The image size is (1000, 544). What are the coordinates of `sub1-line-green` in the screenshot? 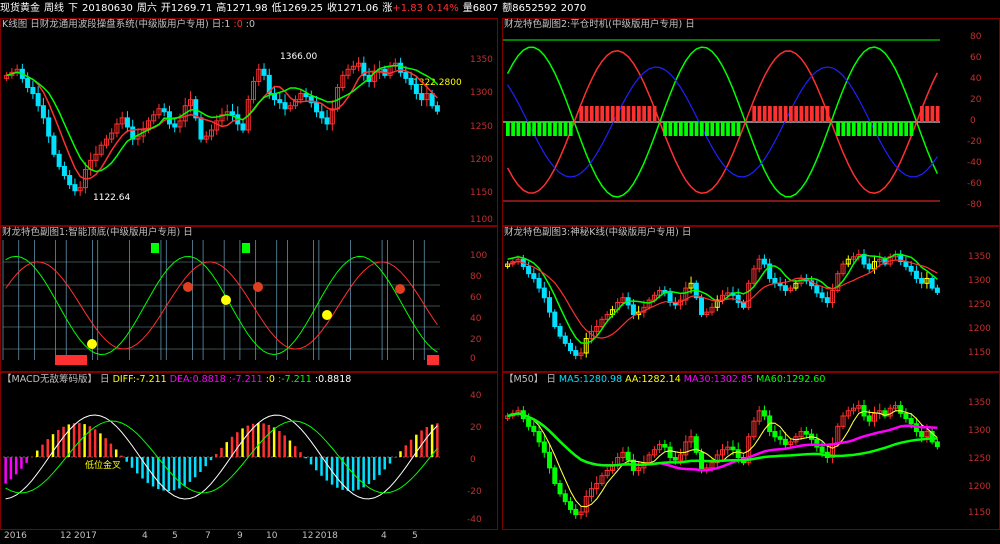 It's located at (221, 305).